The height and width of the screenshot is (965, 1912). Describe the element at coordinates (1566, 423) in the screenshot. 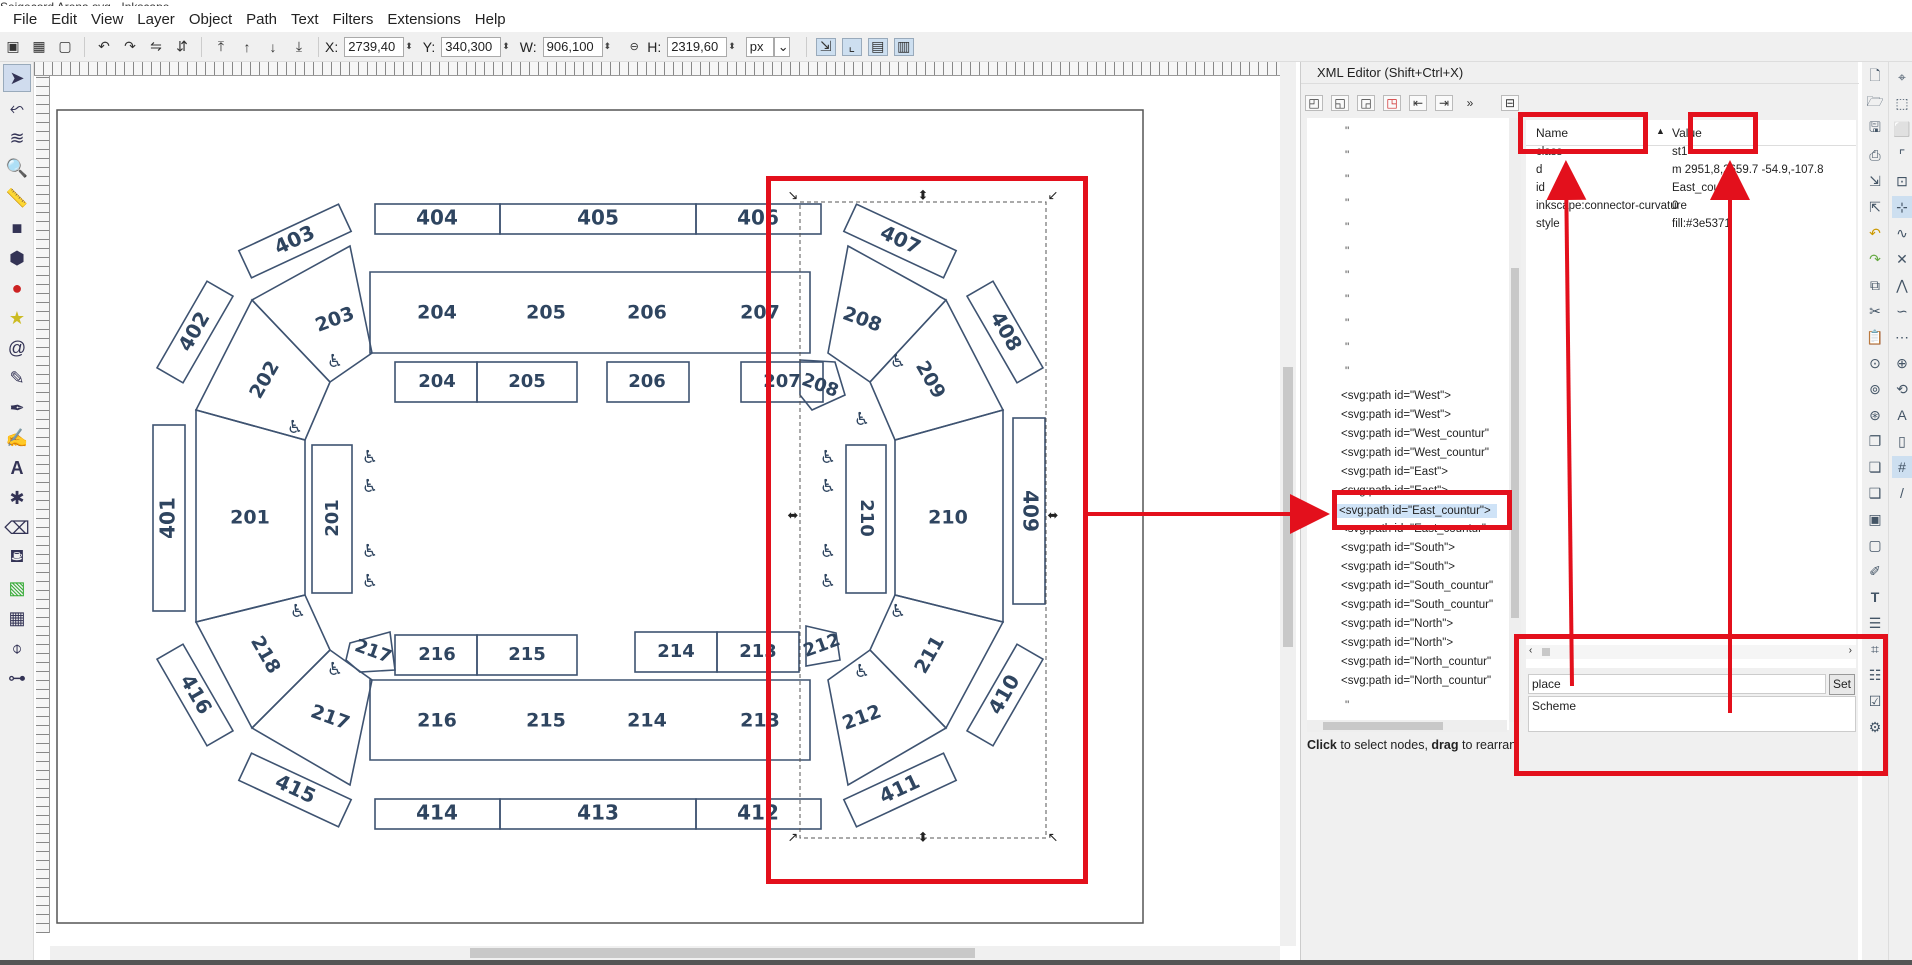

I see `arrow-to-name-header` at that location.